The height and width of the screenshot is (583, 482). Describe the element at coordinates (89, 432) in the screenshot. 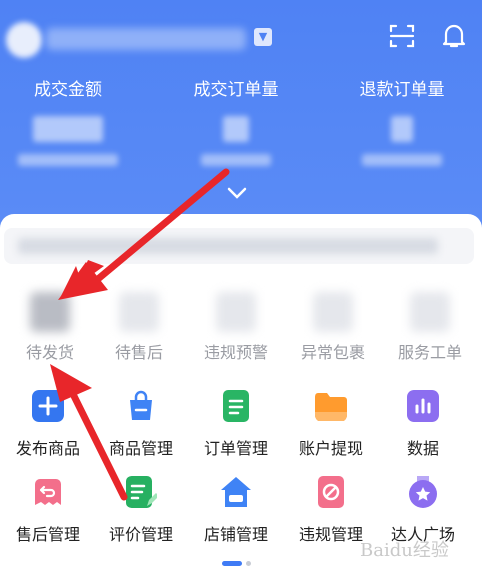

I see `annotation-arrow-lower` at that location.